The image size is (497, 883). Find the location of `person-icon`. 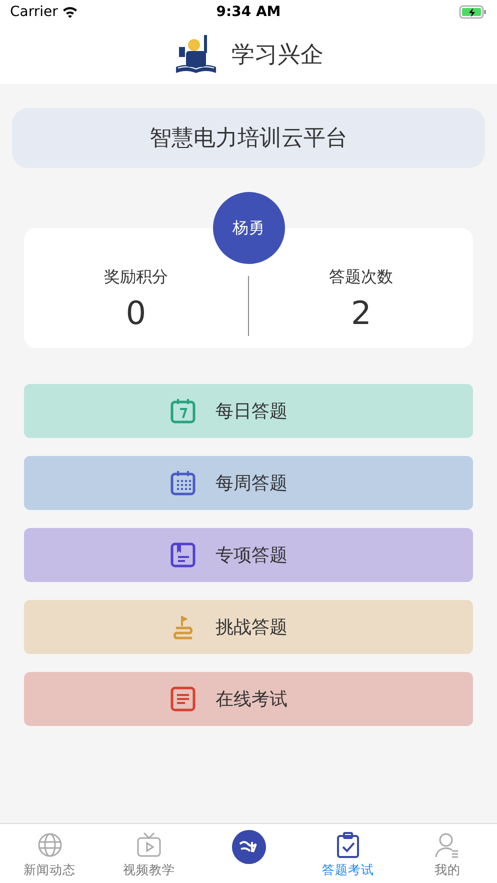

person-icon is located at coordinates (447, 845).